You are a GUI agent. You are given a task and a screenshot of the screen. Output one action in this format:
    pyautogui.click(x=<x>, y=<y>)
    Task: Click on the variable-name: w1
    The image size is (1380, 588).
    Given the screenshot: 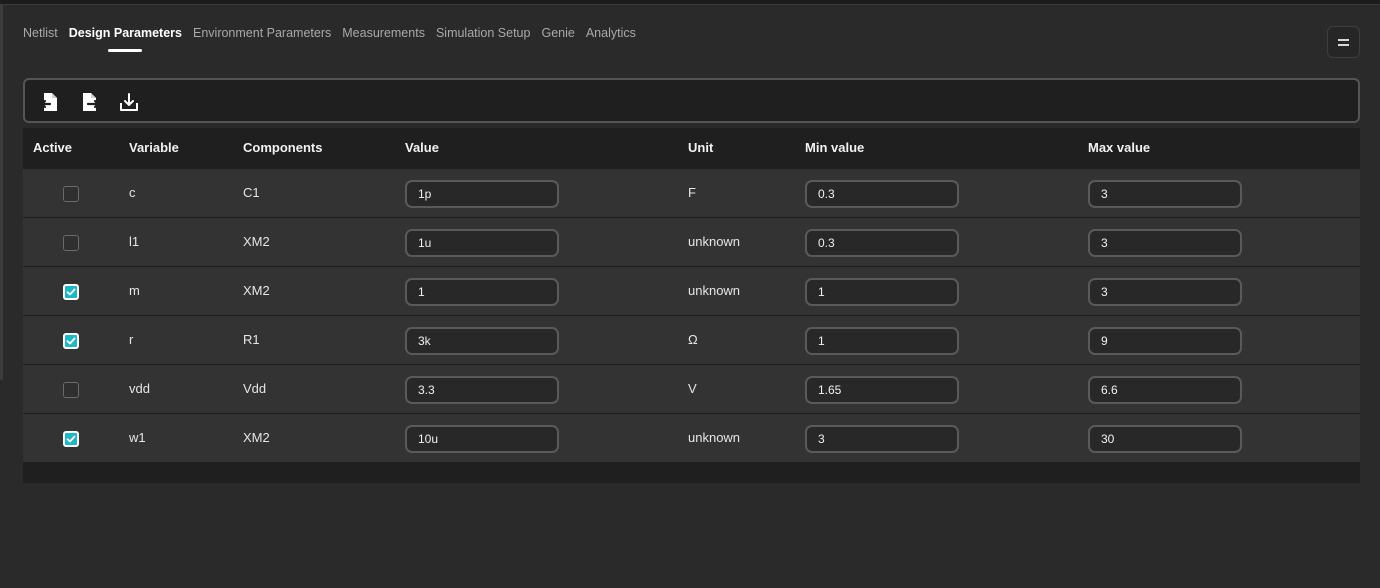 What is the action you would take?
    pyautogui.click(x=137, y=437)
    